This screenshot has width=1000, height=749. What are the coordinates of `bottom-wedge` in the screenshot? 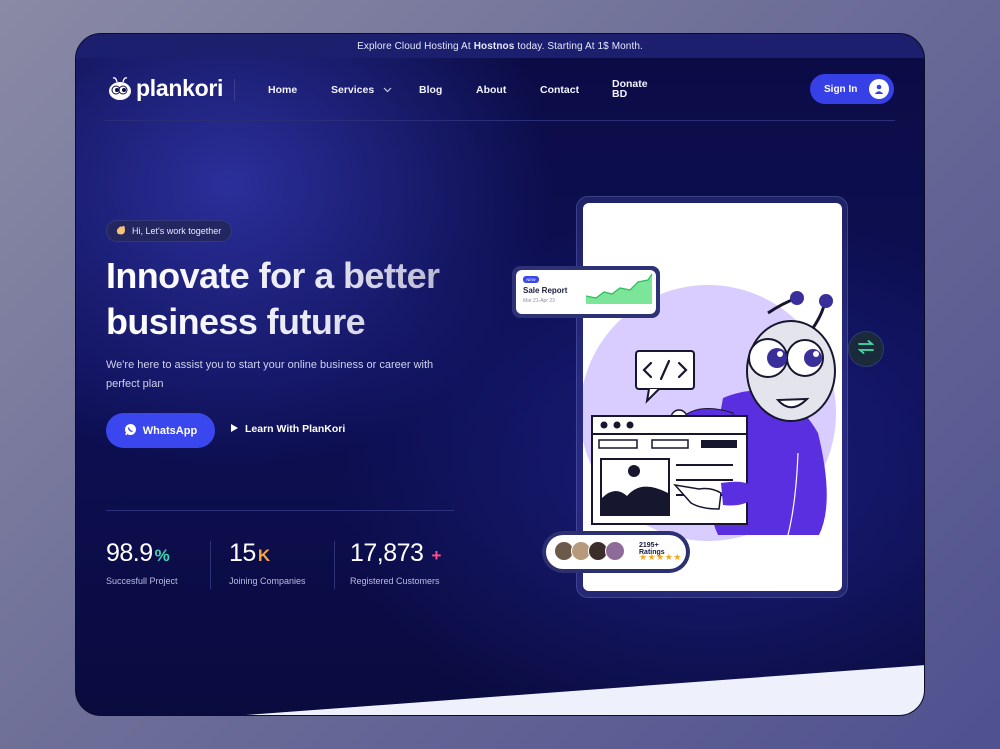 It's located at (585, 690).